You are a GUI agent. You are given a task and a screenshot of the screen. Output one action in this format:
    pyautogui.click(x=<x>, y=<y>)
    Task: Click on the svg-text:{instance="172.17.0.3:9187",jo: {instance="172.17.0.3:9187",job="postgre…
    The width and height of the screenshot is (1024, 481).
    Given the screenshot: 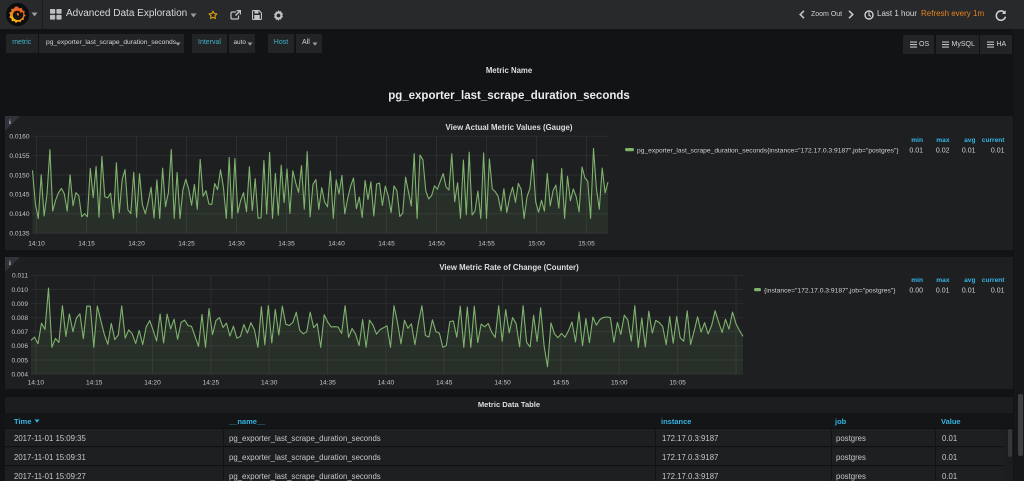 What is the action you would take?
    pyautogui.click(x=830, y=291)
    